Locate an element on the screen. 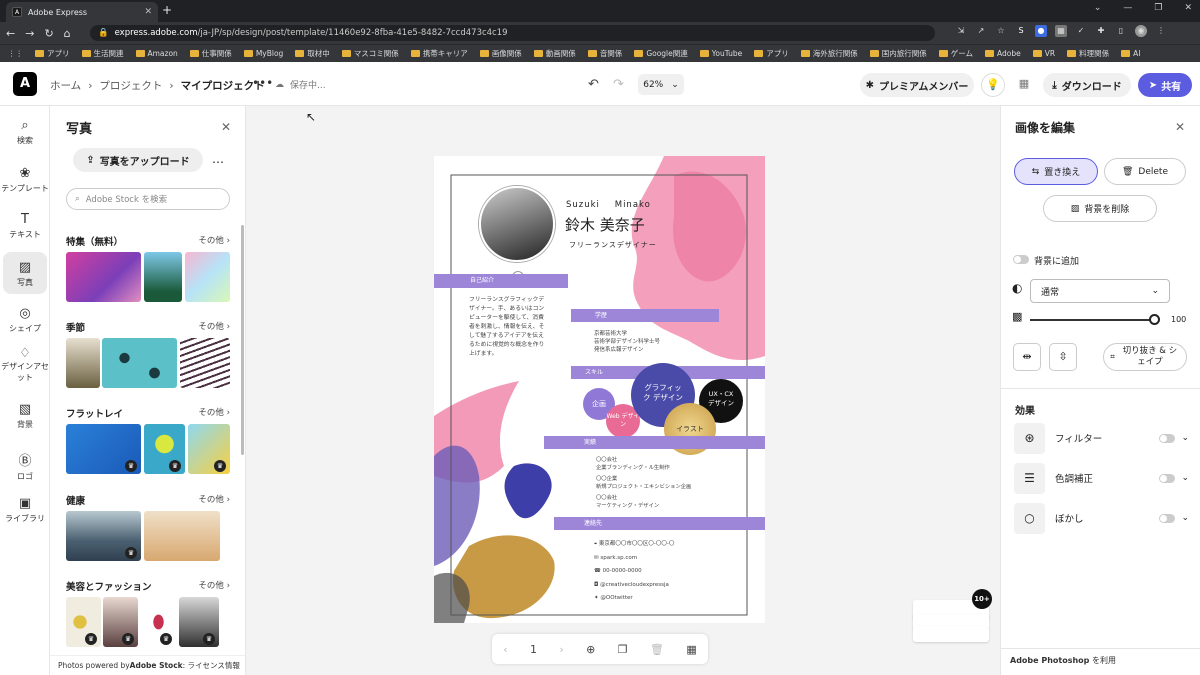 This screenshot has height=675, width=1200. grid-view-icon: ▦ is located at coordinates (691, 649).